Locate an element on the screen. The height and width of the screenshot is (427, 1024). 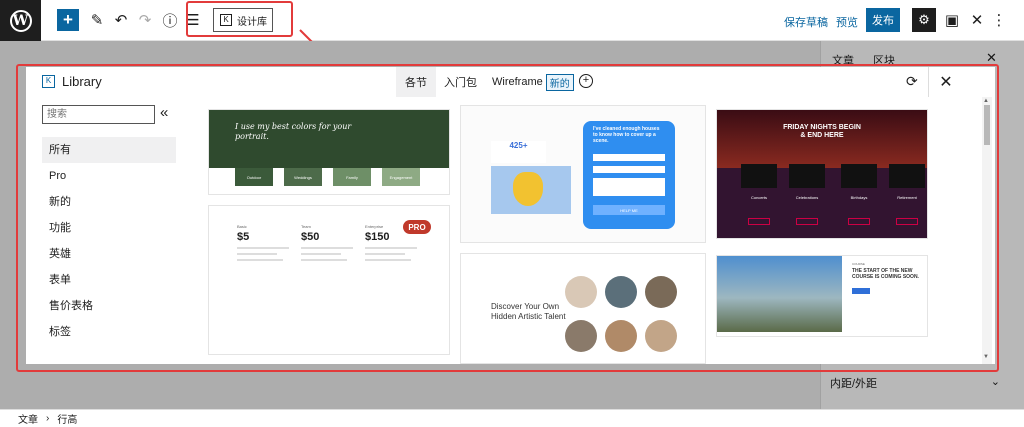
category-features: 功能 is located at coordinates (109, 228).